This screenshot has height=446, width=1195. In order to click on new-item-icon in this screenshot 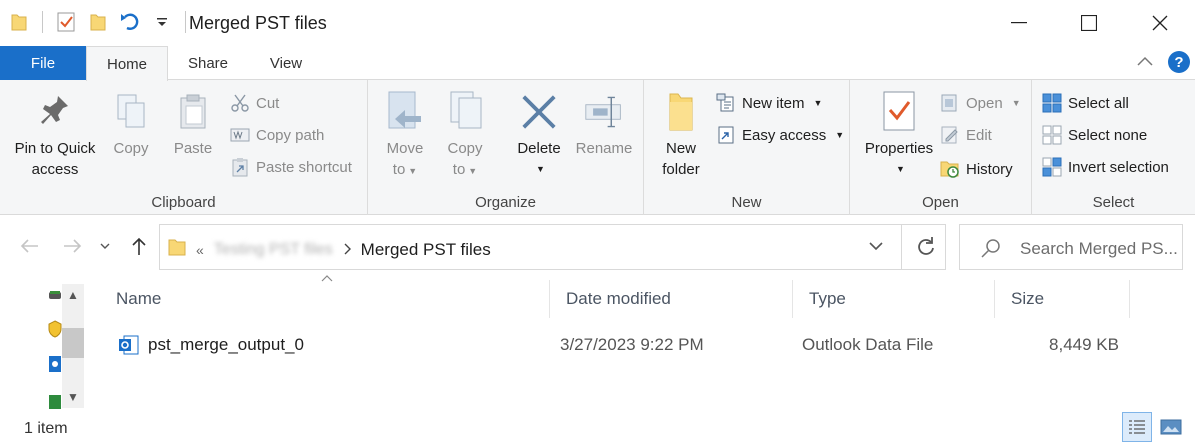, I will do `click(726, 103)`.